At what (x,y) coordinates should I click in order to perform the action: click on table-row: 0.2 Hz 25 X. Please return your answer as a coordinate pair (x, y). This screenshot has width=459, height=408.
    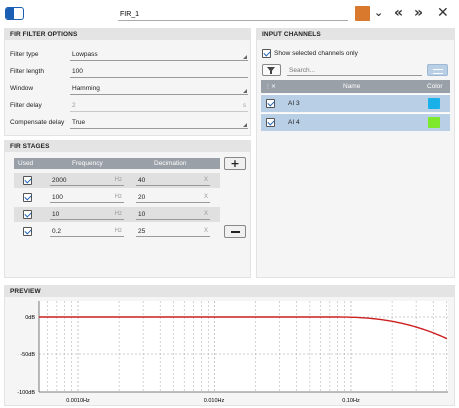
    Looking at the image, I should click on (117, 231).